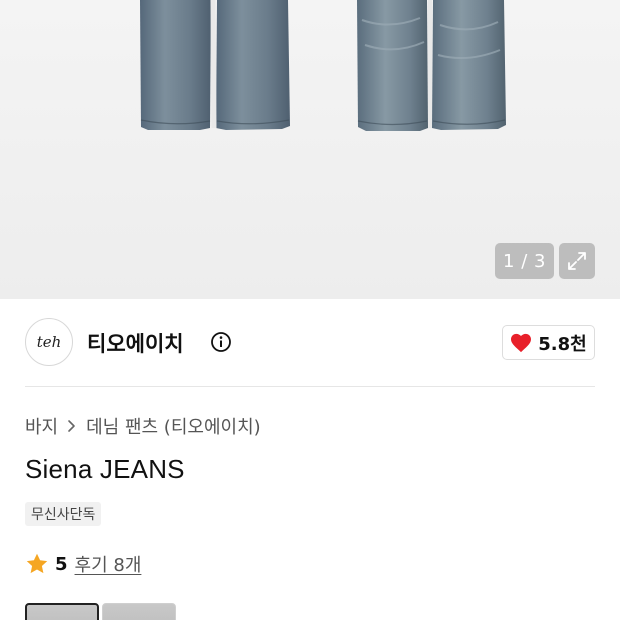 This screenshot has height=620, width=620. I want to click on rating: 5 후기 8개, so click(83, 564).